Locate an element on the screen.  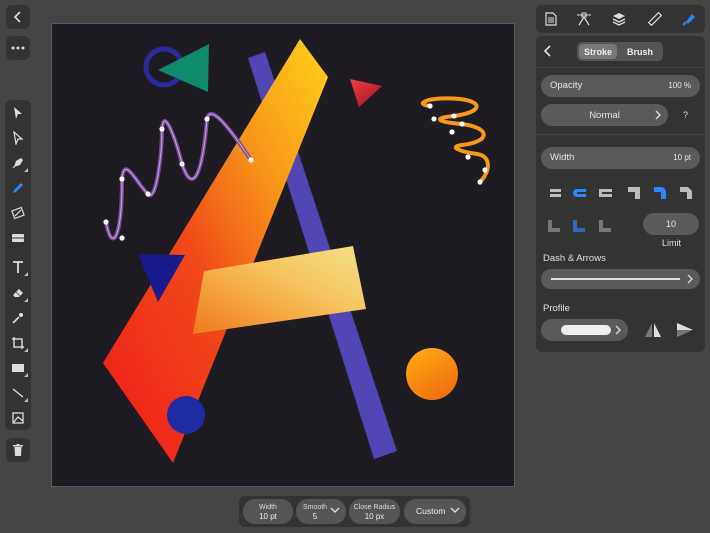
stroke-width-label: Width is located at coordinates (562, 157).